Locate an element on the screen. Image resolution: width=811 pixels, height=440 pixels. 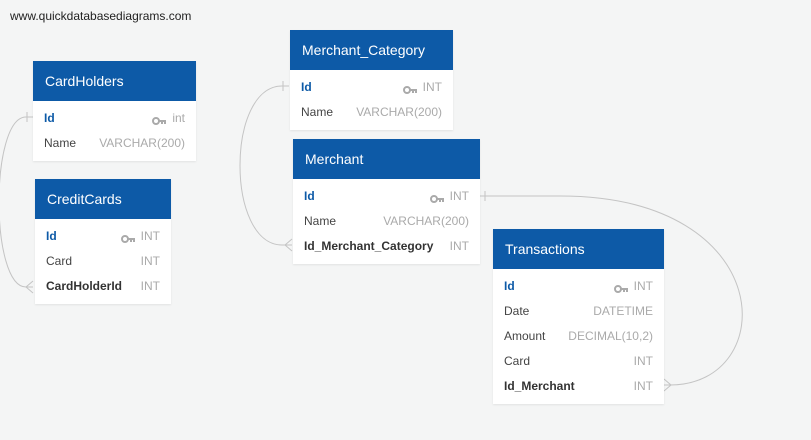
table-title: Merchant is located at coordinates (386, 159).